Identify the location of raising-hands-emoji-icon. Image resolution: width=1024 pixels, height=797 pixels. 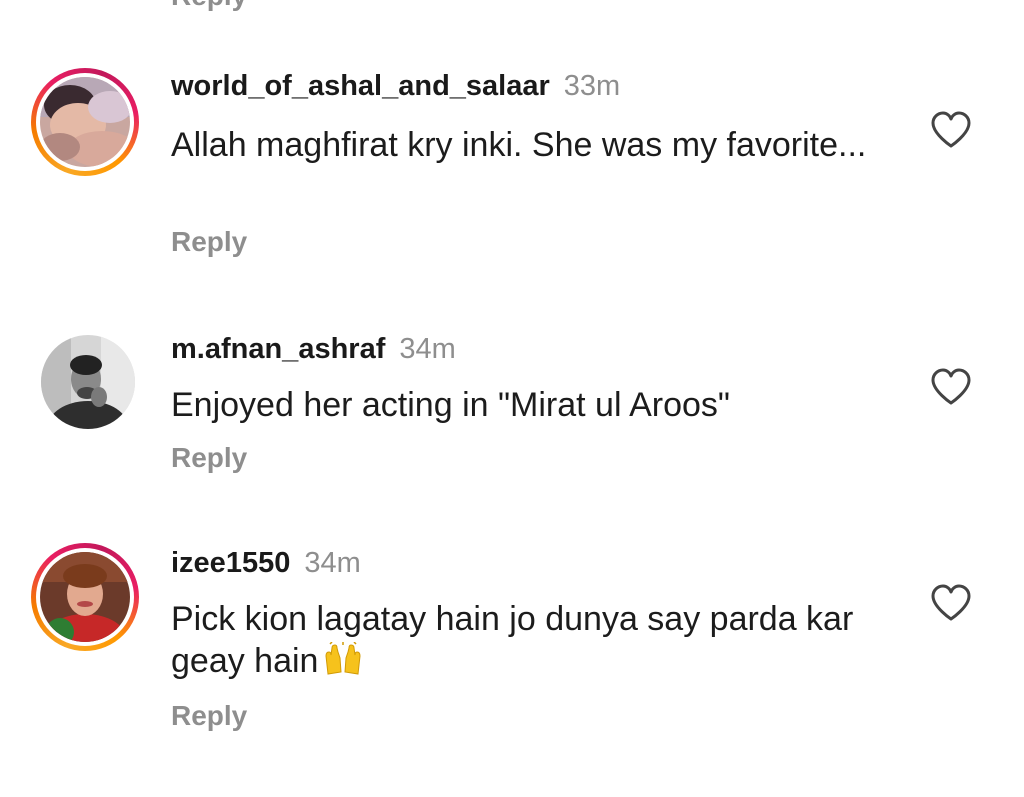
(343, 663).